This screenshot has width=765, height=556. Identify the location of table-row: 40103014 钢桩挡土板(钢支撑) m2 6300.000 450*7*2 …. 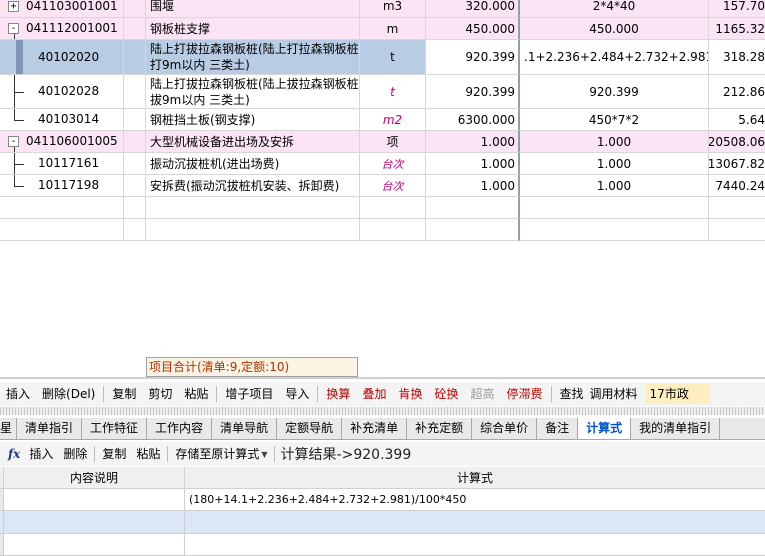
(382, 120).